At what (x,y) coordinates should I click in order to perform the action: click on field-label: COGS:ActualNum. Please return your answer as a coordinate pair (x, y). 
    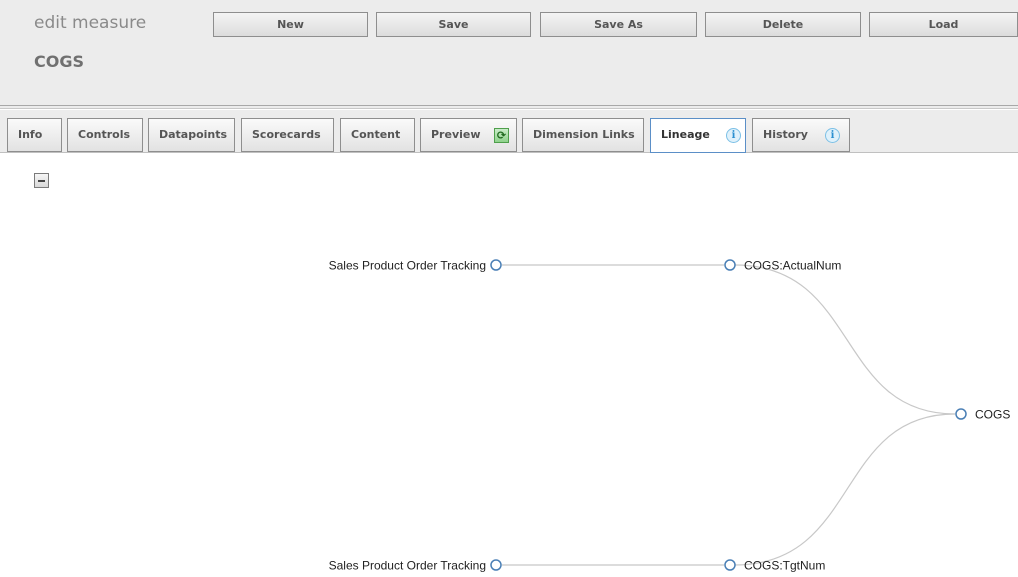
    Looking at the image, I should click on (792, 266).